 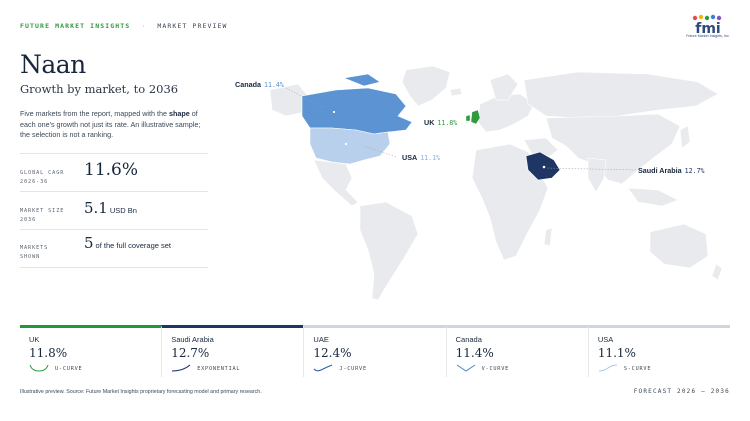 I want to click on exponential-curve-icon, so click(x=181, y=368).